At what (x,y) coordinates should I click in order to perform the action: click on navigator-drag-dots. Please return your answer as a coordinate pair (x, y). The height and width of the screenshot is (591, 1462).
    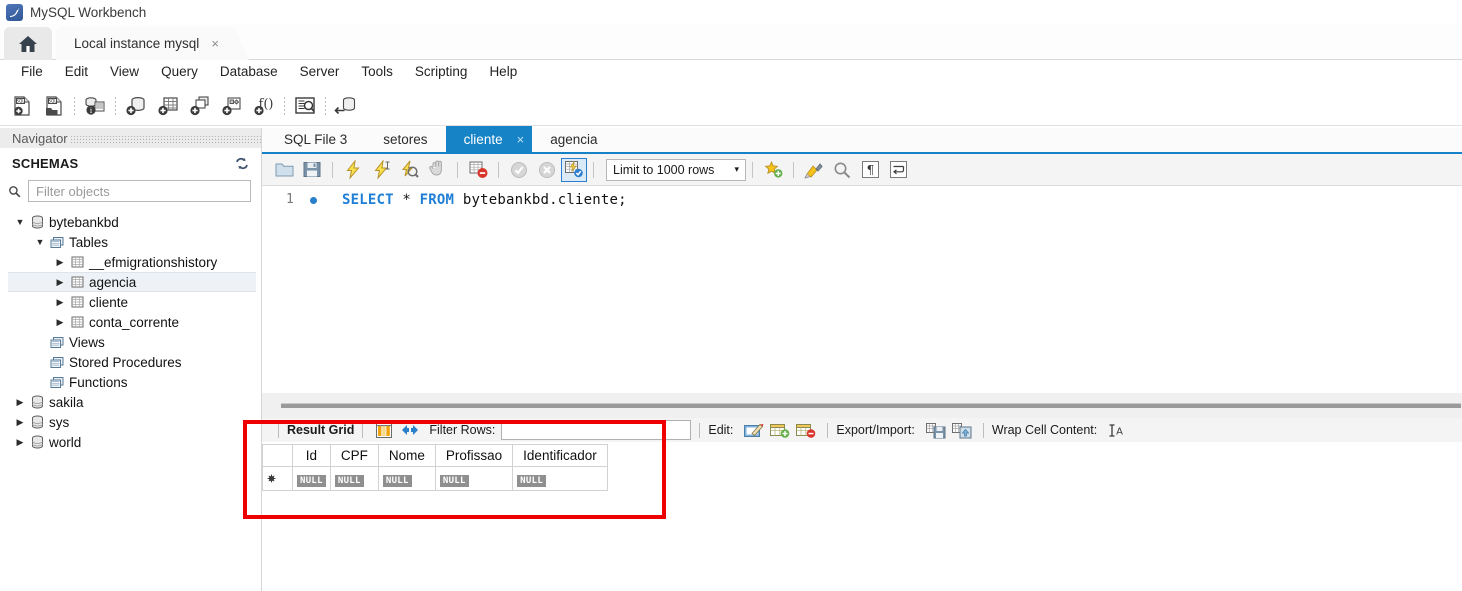
    Looking at the image, I should click on (165, 139).